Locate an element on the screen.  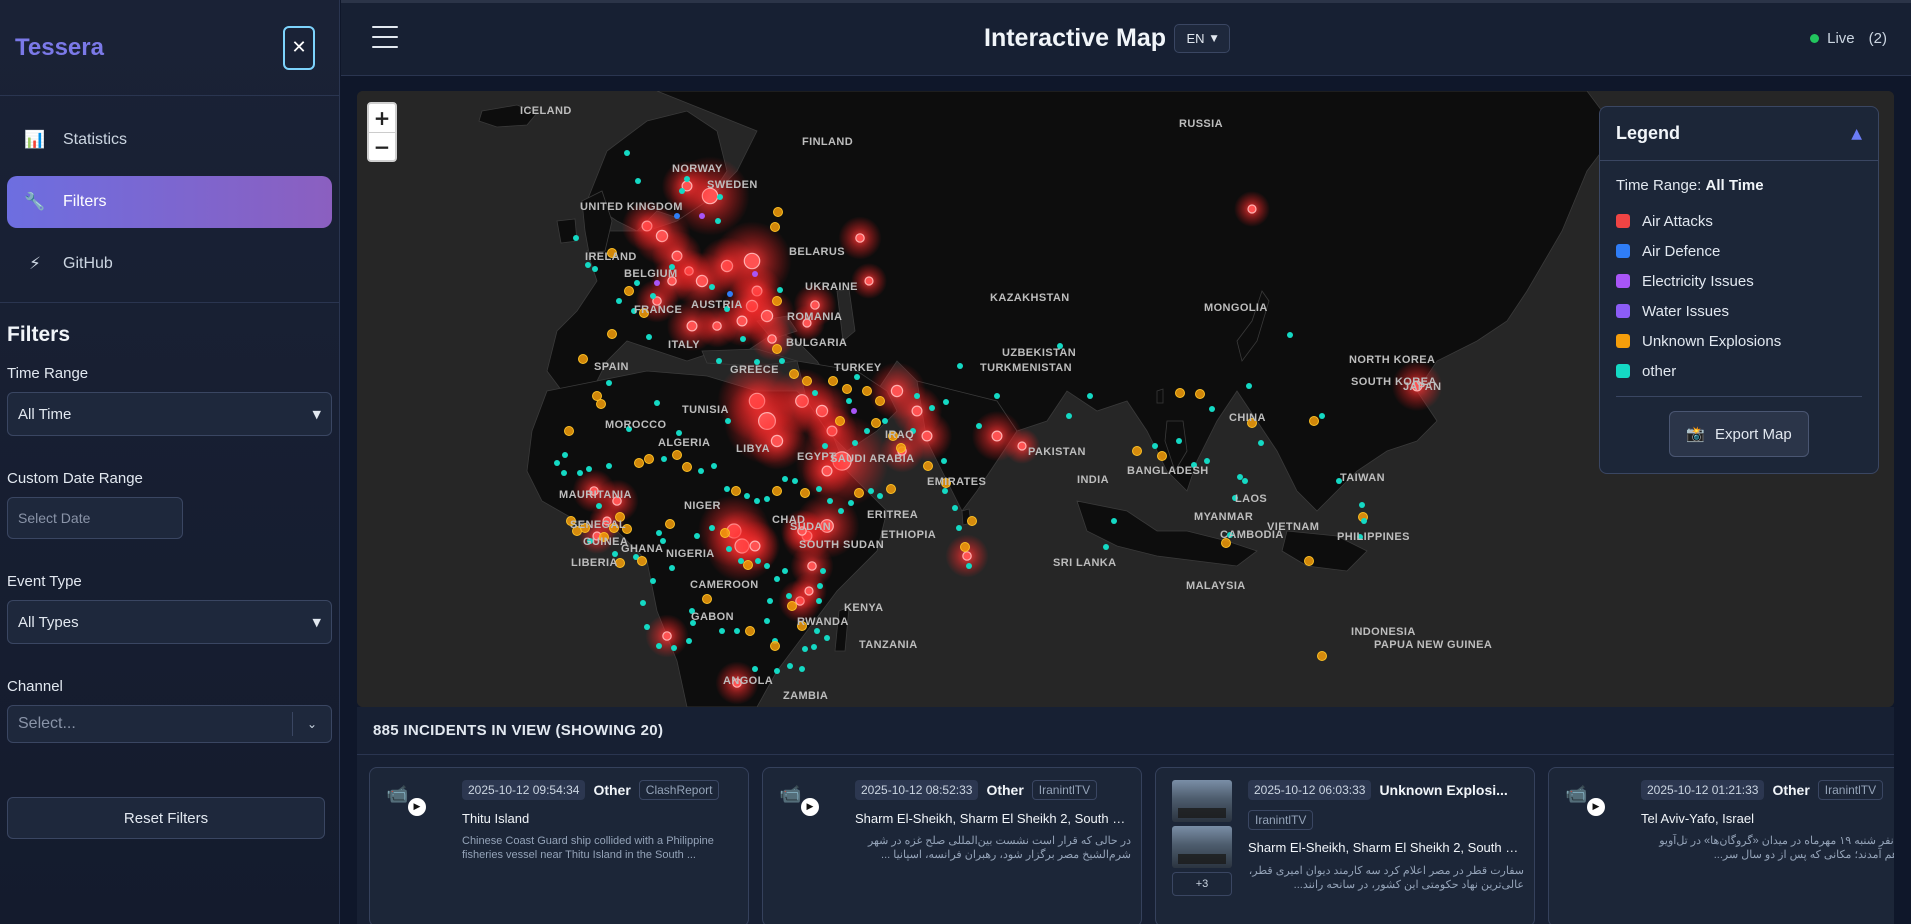
collapse-arrow-icon: ▲ is located at coordinates (1856, 134).